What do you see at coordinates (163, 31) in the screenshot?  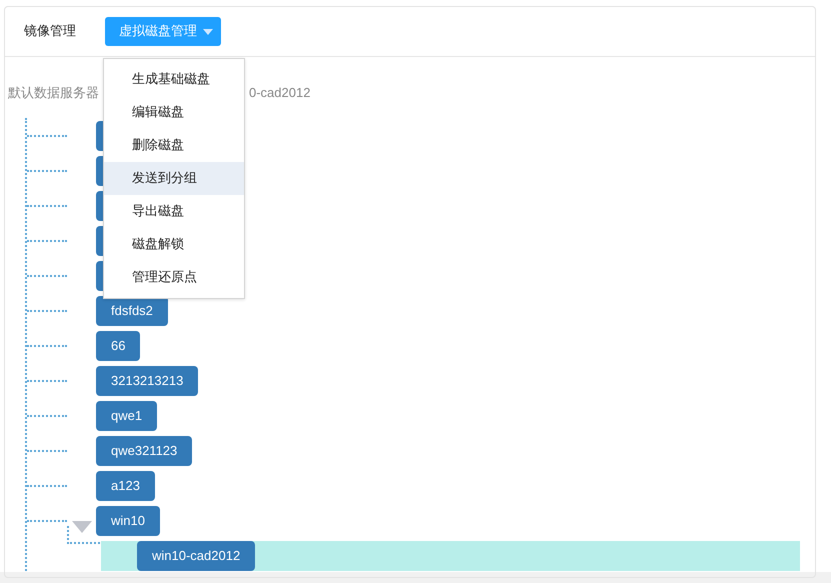 I see `dropdown-button: 虚拟磁盘管理` at bounding box center [163, 31].